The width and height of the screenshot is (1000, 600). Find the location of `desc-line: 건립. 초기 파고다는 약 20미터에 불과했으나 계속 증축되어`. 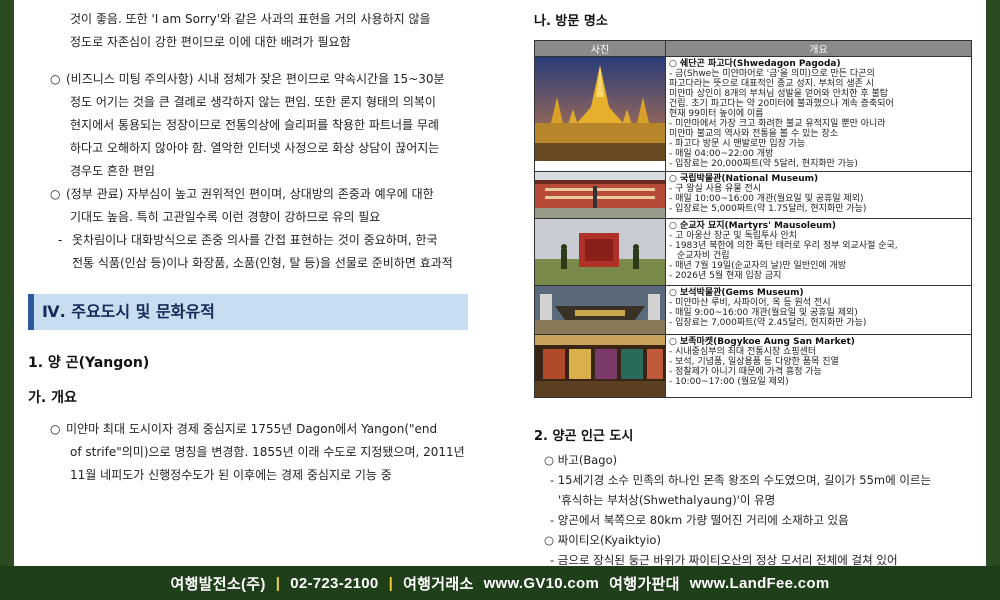

desc-line: 건립. 초기 파고다는 약 20미터에 불과했으나 계속 증축되어 is located at coordinates (781, 104).